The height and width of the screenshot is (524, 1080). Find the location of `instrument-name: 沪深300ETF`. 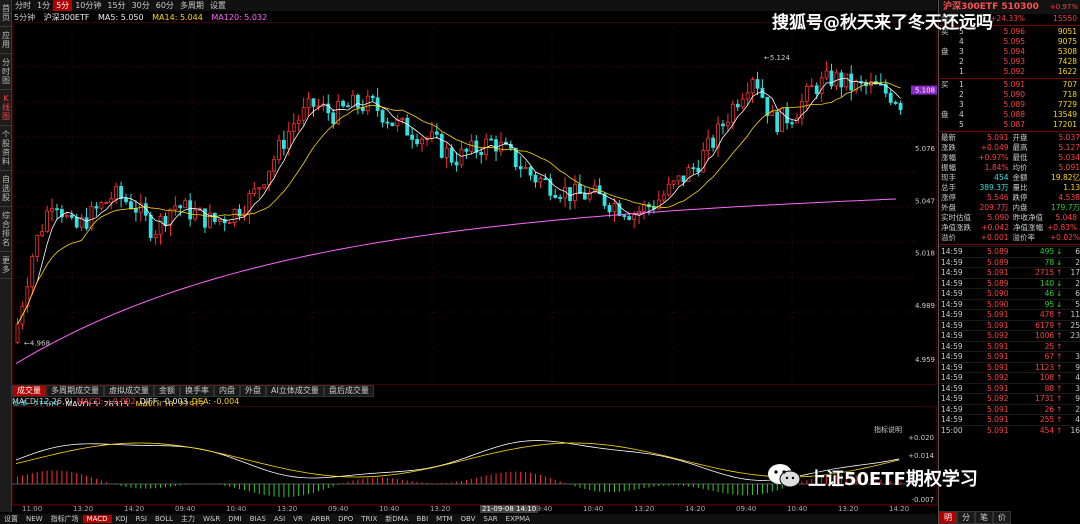

instrument-name: 沪深300ETF is located at coordinates (66, 17).